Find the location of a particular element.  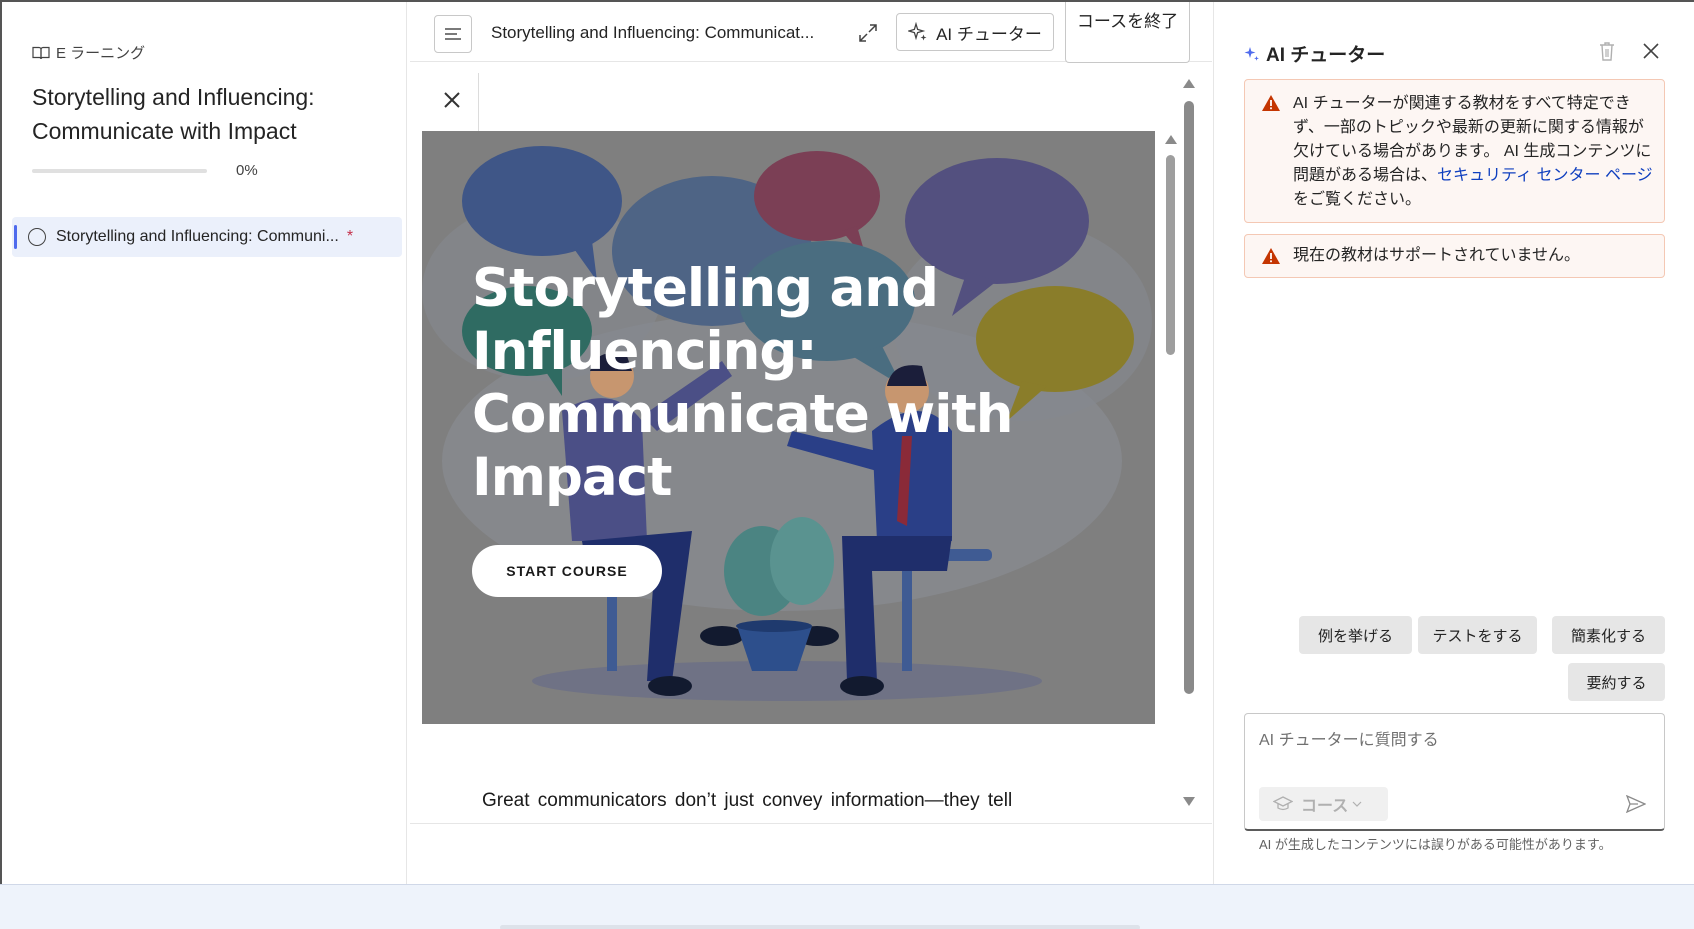

start-course-button: START COURSE is located at coordinates (567, 571).